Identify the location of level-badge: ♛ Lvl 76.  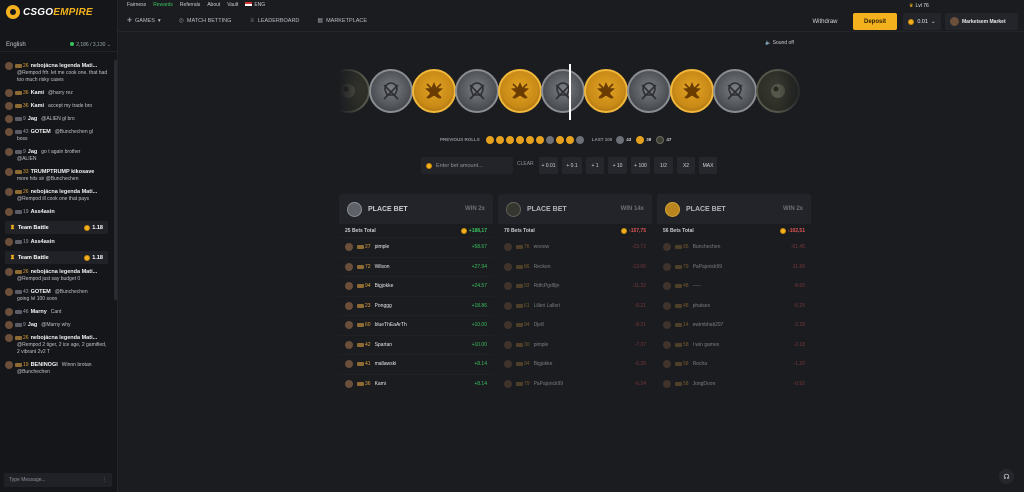
(926, 5).